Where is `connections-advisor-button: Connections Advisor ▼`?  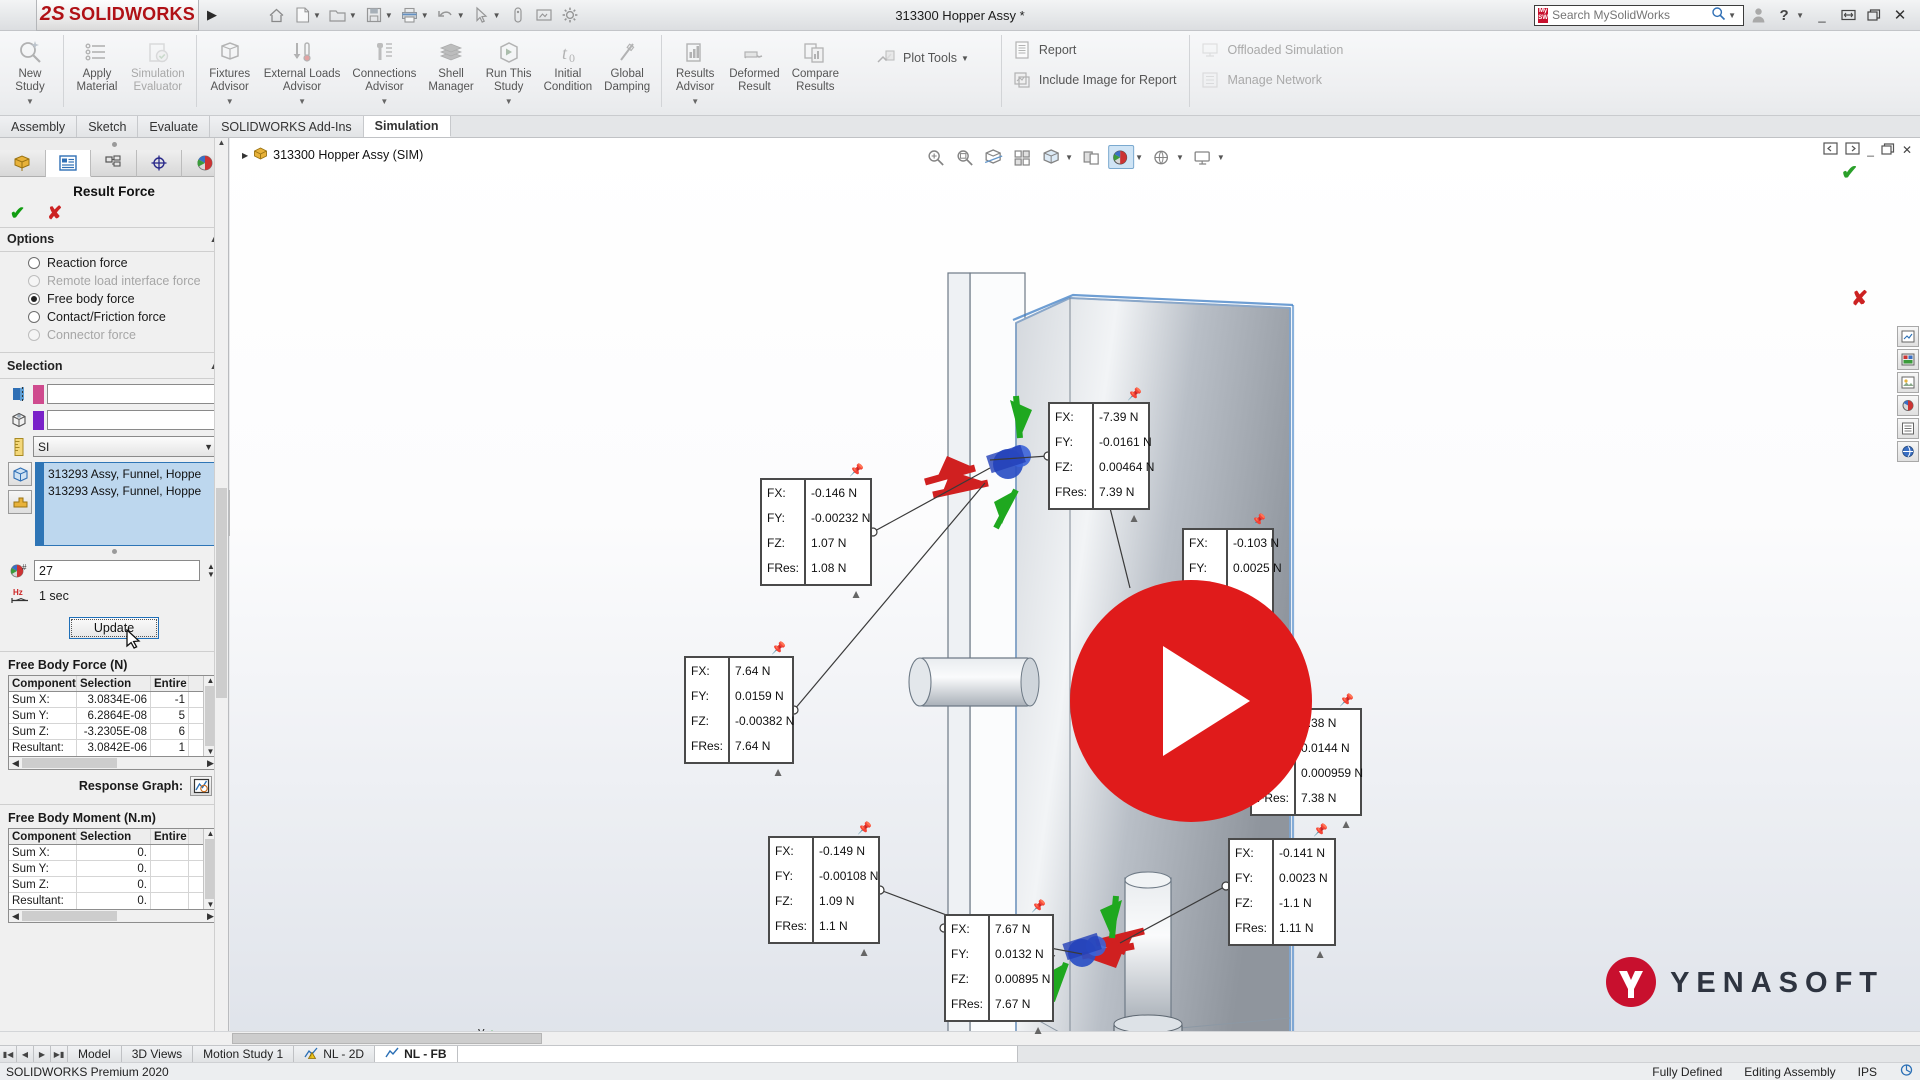
connections-advisor-button: Connections Advisor ▼ is located at coordinates (384, 70).